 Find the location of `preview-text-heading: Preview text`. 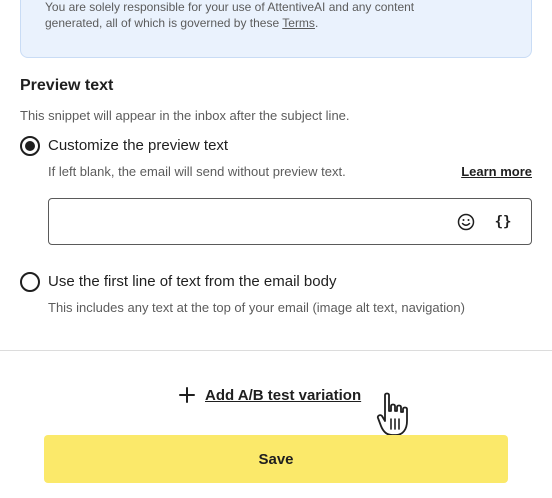

preview-text-heading: Preview text is located at coordinates (67, 85).